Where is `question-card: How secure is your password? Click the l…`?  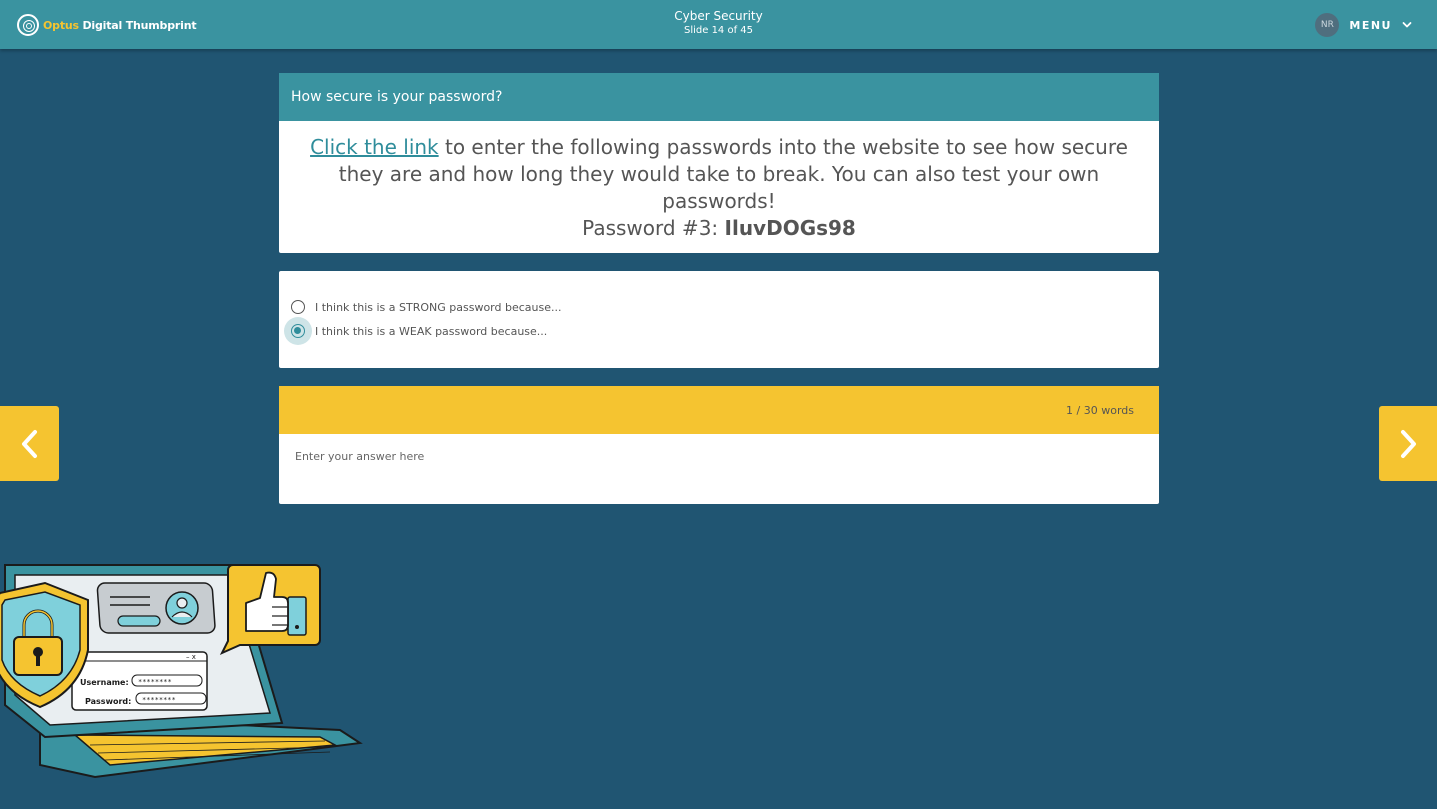 question-card: How secure is your password? Click the l… is located at coordinates (719, 163).